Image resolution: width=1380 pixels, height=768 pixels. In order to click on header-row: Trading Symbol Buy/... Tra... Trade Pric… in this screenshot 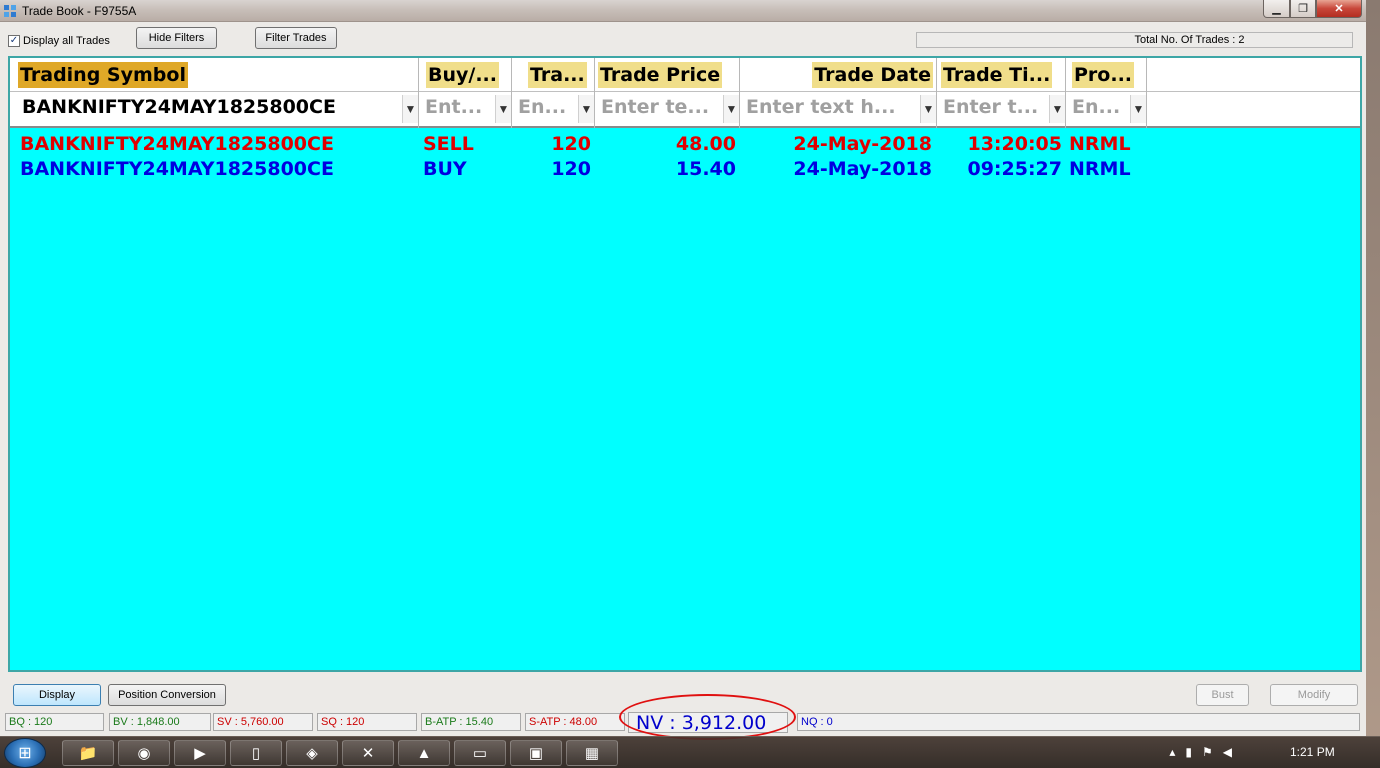, I will do `click(685, 75)`.